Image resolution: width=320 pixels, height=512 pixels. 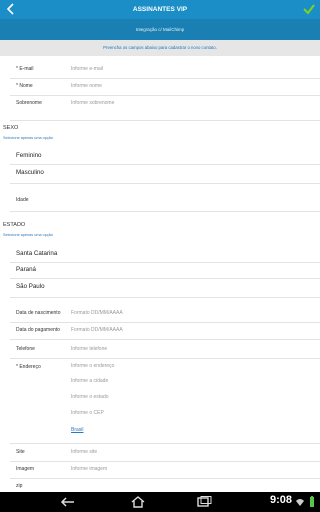 I want to click on subtitle-bar: Integração c/ MailChimp, so click(x=160, y=29).